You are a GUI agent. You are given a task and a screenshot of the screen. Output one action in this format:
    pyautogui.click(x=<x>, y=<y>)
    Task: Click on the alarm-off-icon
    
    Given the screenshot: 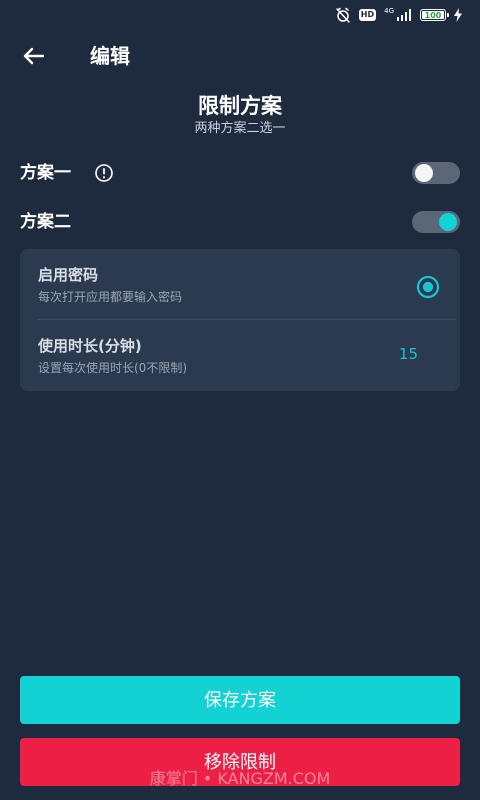 What is the action you would take?
    pyautogui.click(x=343, y=15)
    